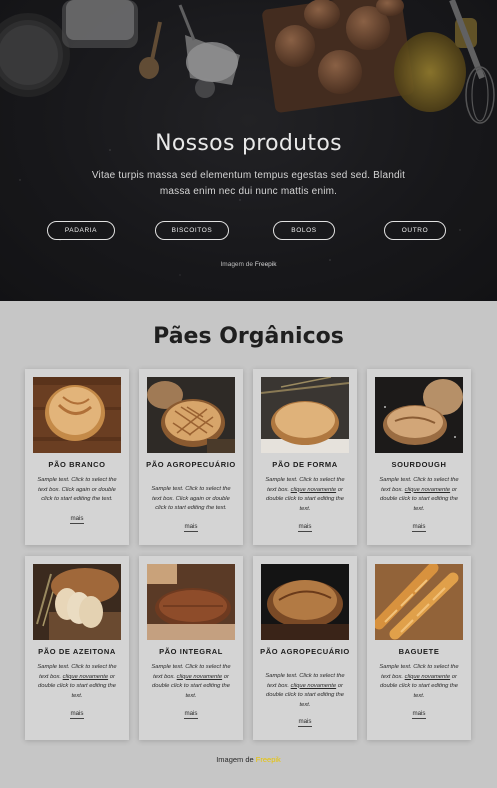 Image resolution: width=497 pixels, height=788 pixels. What do you see at coordinates (77, 651) in the screenshot?
I see `product-name: PÃO DE AZEITONA` at bounding box center [77, 651].